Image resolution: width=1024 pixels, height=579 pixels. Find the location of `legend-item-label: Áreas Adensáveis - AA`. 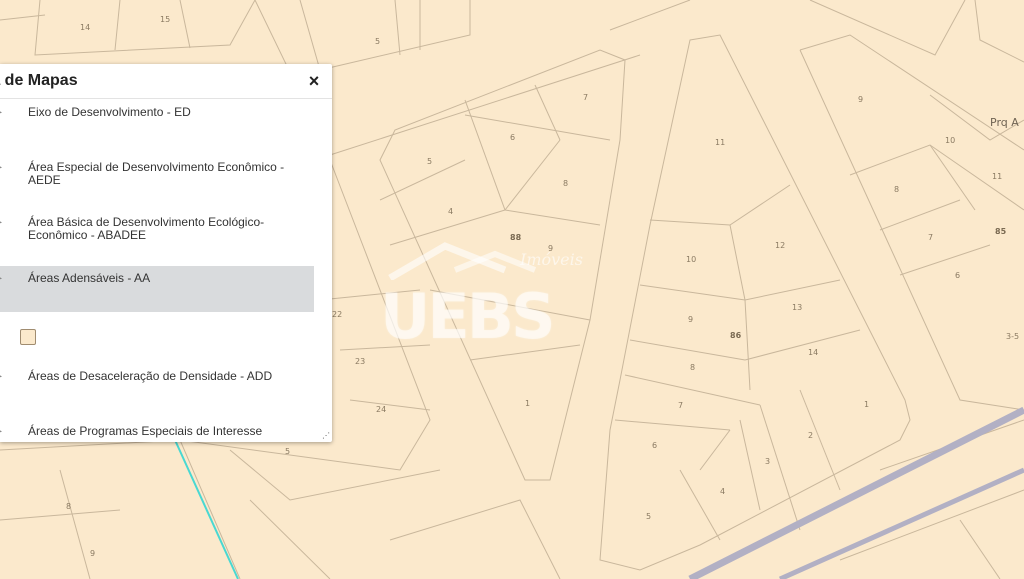

legend-item-label: Áreas Adensáveis - AA is located at coordinates (89, 278).